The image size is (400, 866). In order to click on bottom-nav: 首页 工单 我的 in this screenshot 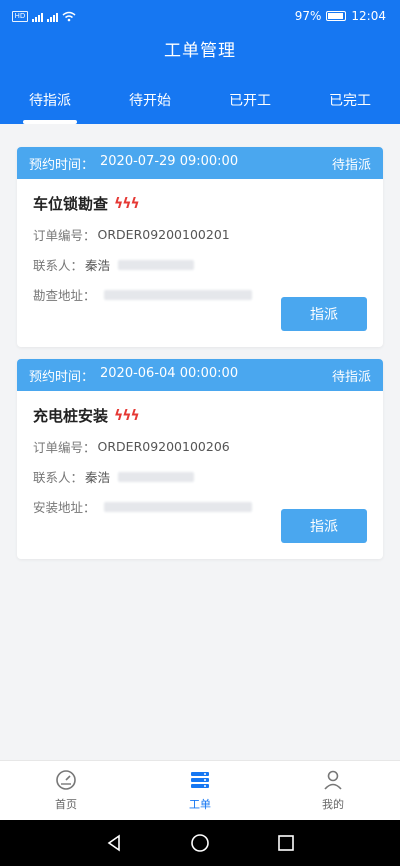, I will do `click(200, 790)`.